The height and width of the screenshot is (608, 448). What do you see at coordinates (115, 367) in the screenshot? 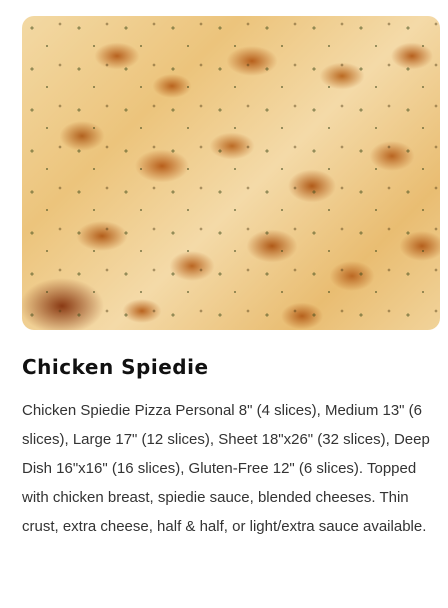
I see `menu-item-title: Chicken Spiedie` at bounding box center [115, 367].